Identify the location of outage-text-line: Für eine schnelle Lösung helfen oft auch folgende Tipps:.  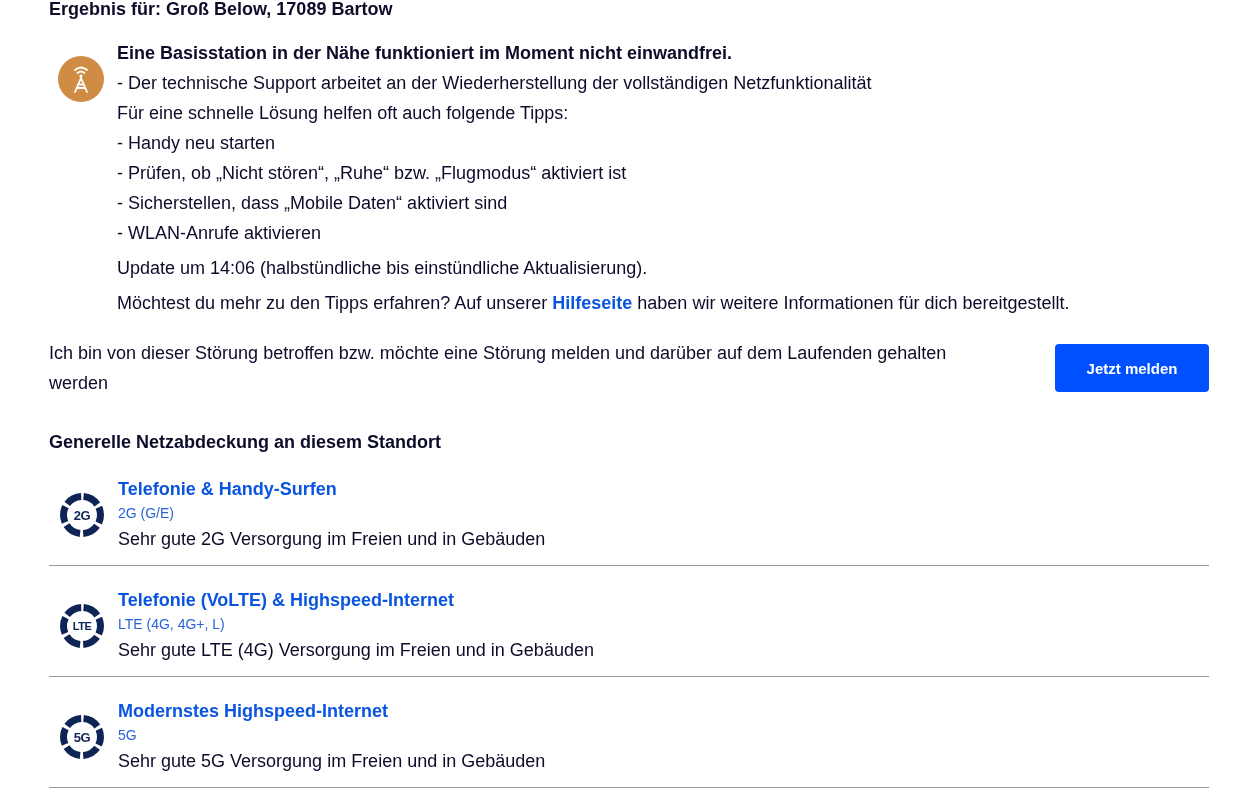
(343, 113).